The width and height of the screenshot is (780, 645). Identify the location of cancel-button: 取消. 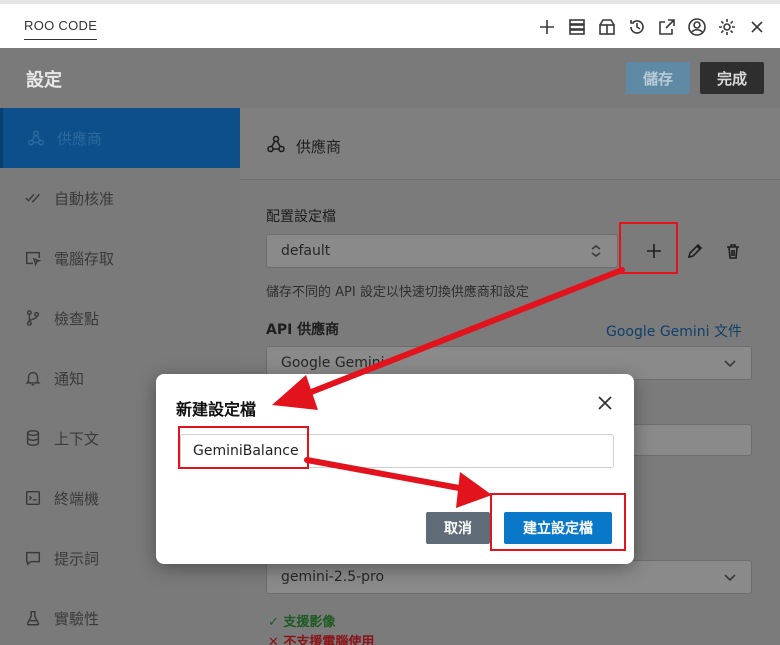
(458, 528).